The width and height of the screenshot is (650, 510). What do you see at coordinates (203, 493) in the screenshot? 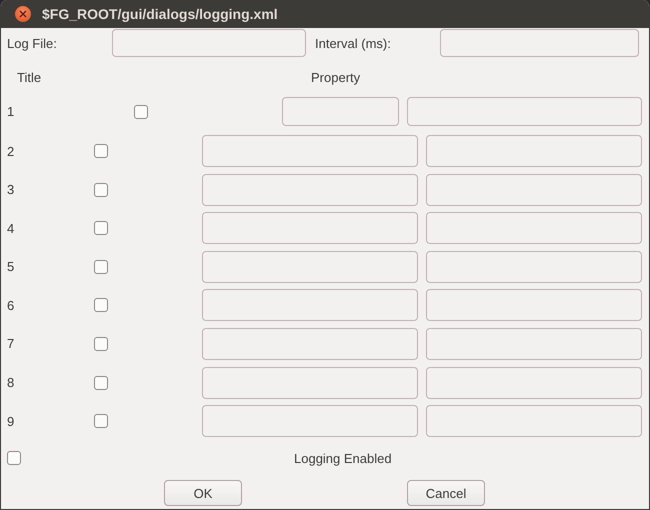
I see `ok-button: OK` at bounding box center [203, 493].